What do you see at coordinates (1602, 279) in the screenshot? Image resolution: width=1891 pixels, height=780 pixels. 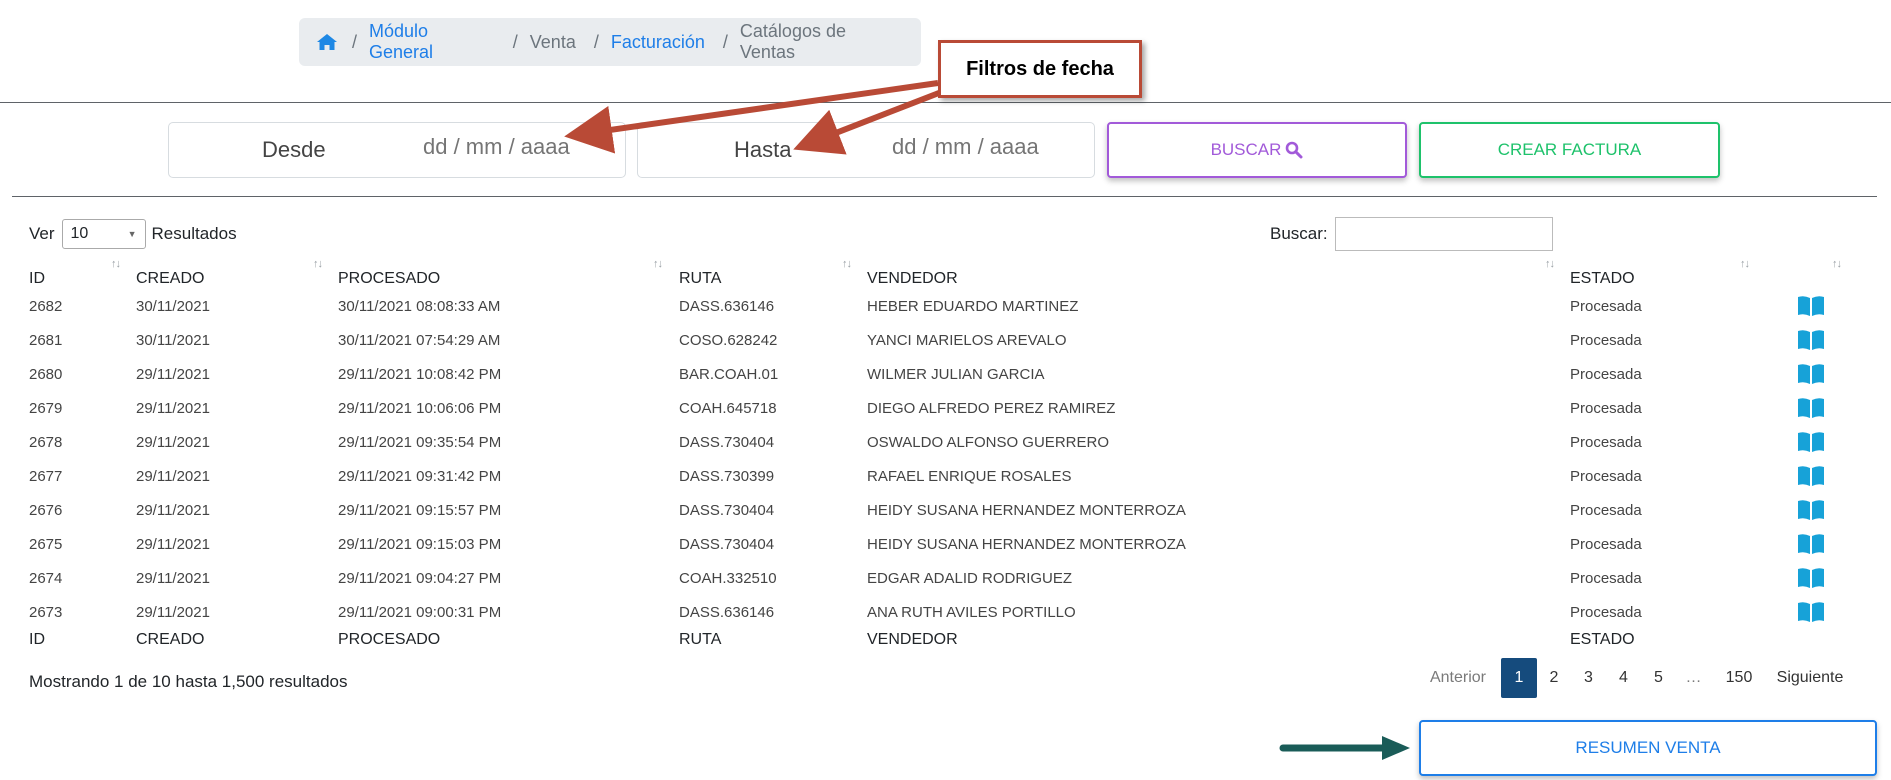 I see `column-header-estado: ESTADO` at bounding box center [1602, 279].